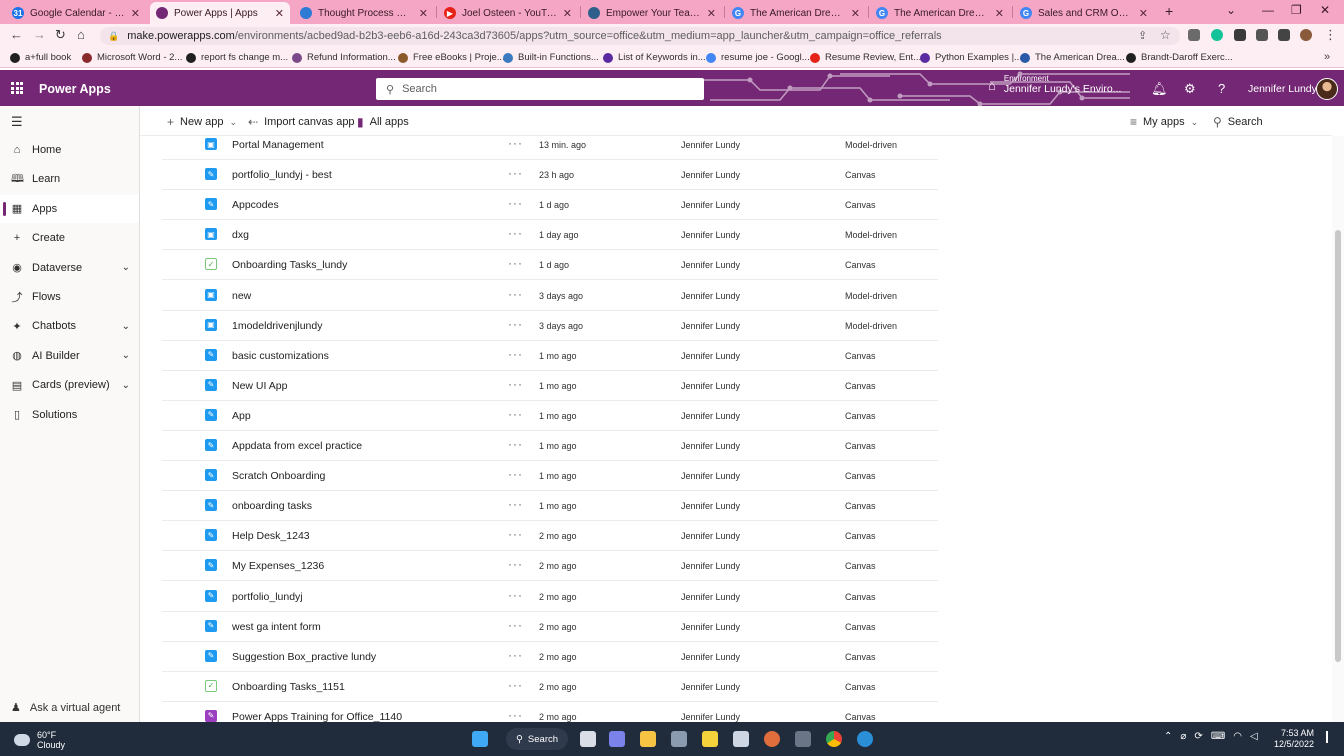 This screenshot has width=1344, height=756. I want to click on app-name: My Expenses_1236, so click(278, 566).